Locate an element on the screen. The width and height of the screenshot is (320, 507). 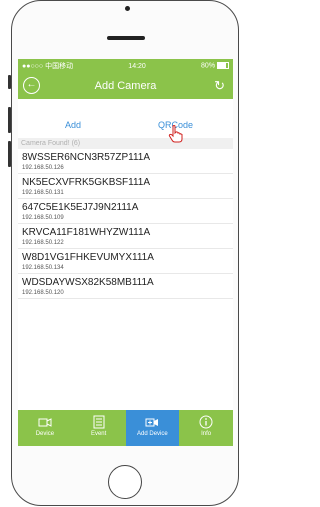
camera-id: 647C5E1K5EJ7J9N2111A is located at coordinates (80, 207).